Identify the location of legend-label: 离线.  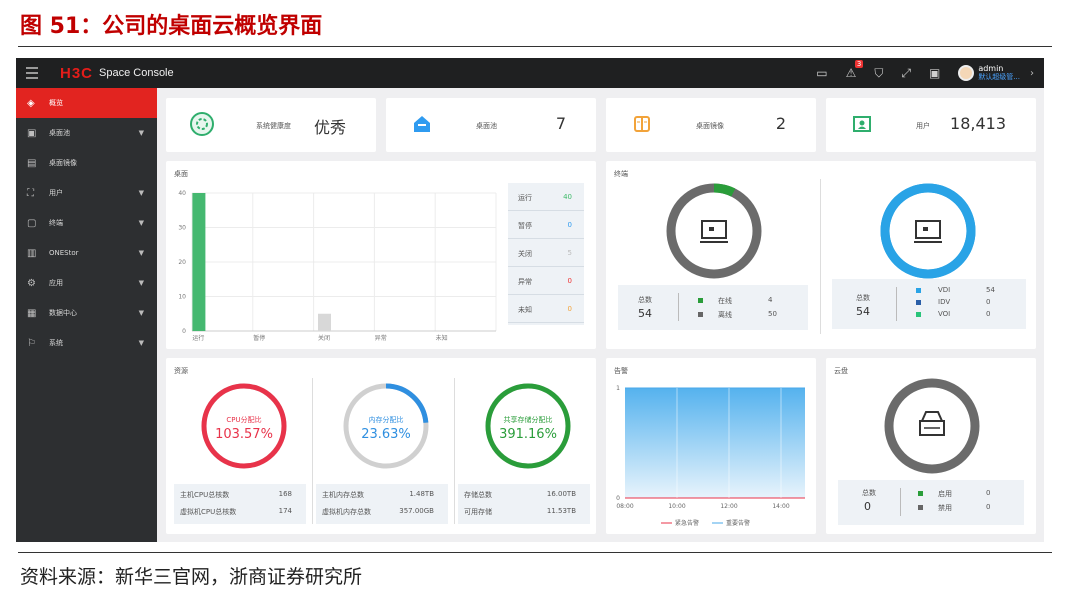
(725, 315).